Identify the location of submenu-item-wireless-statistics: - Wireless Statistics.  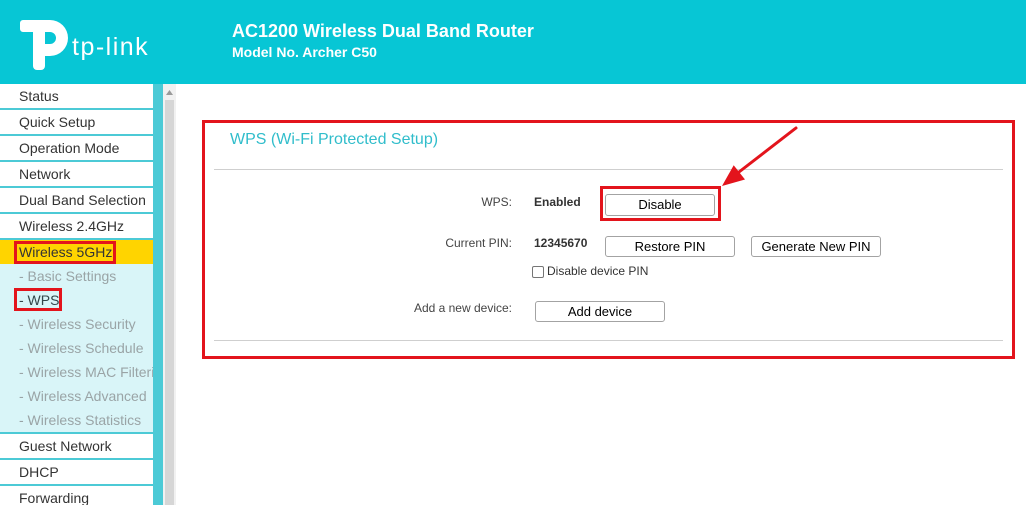
(76, 420).